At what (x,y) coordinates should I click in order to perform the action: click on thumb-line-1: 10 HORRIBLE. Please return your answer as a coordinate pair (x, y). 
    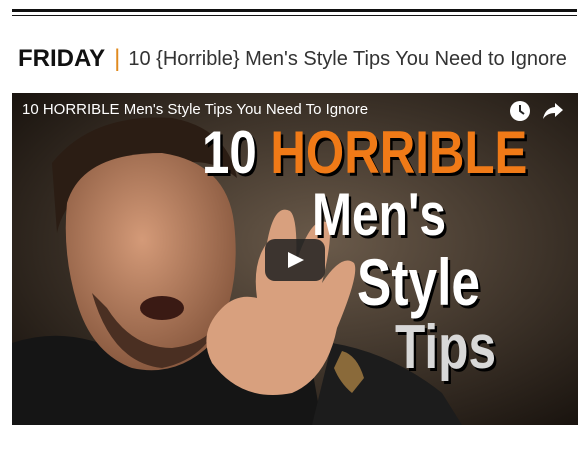
    Looking at the image, I should click on (364, 153).